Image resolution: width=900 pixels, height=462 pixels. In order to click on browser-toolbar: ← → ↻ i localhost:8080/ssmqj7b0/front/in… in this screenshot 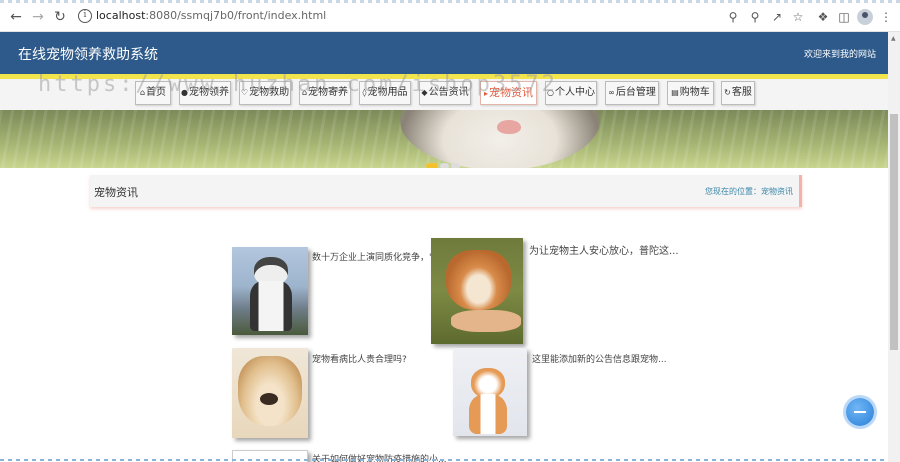, I will do `click(450, 16)`.